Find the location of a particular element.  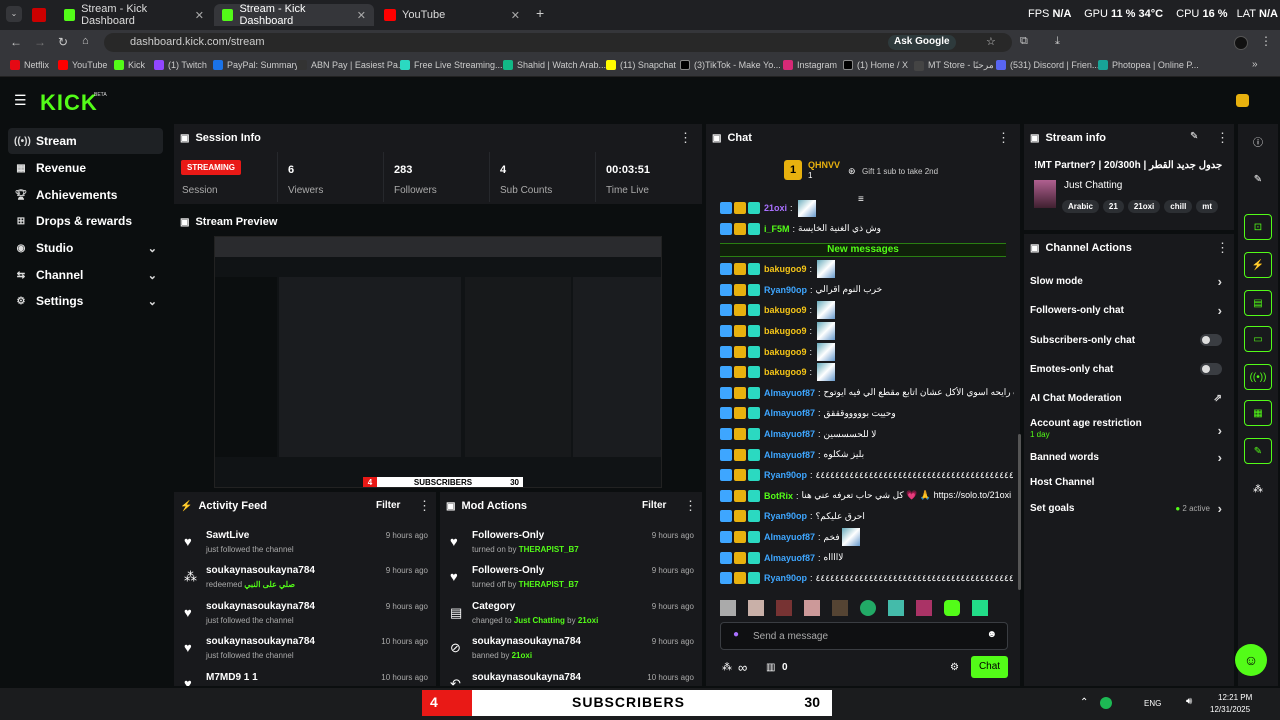

nav-drops-rewards: ⊞ Drops & rewards is located at coordinates (85, 221).